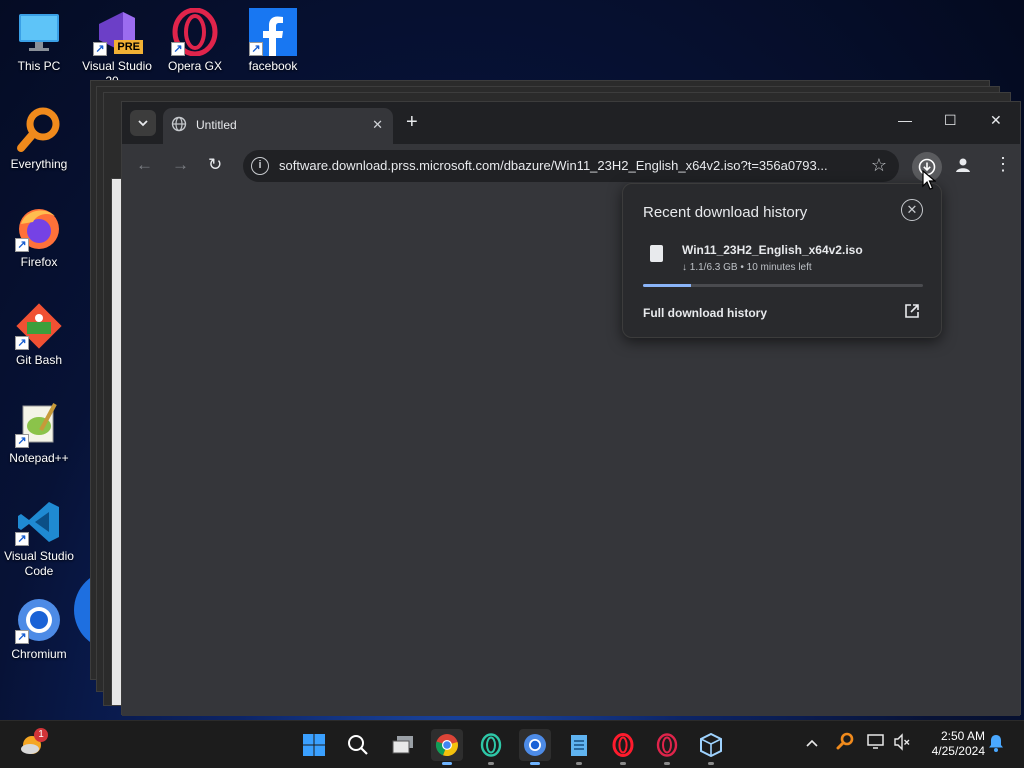 The image size is (1024, 768). I want to click on taskbar-chromium, so click(535, 747).